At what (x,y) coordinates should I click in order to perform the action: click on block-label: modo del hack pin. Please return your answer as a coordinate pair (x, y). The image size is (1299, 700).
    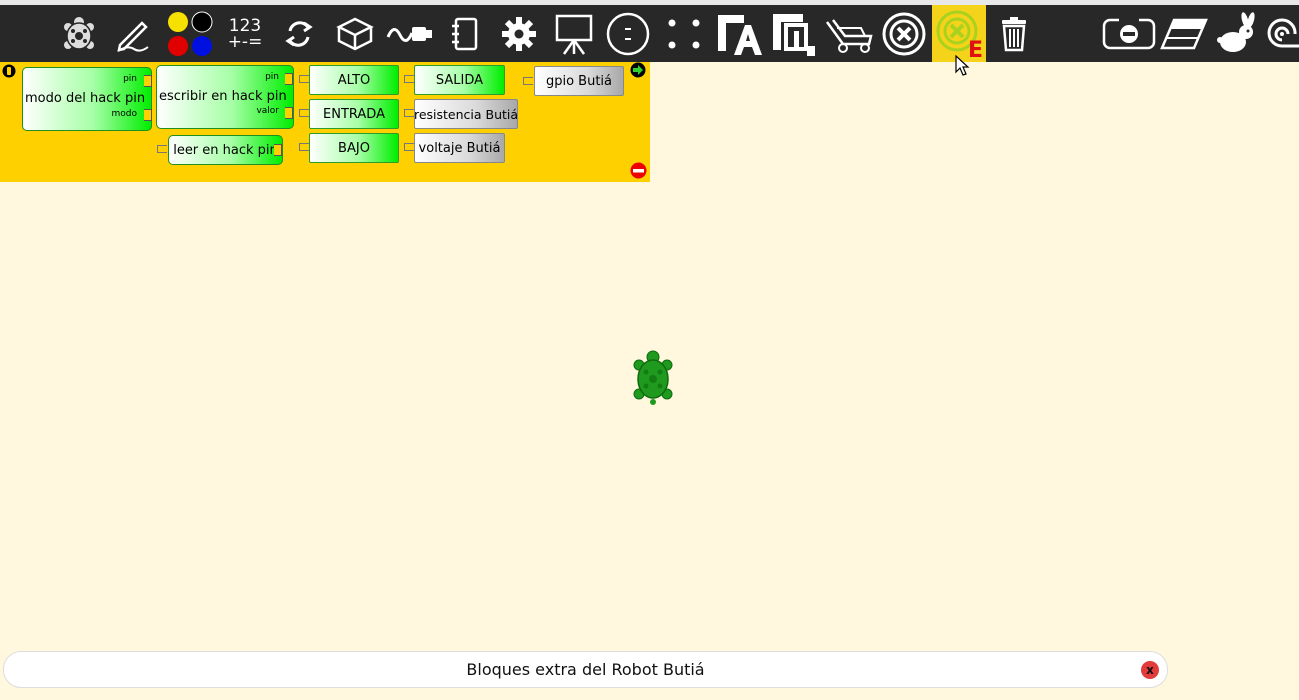
    Looking at the image, I should click on (85, 98).